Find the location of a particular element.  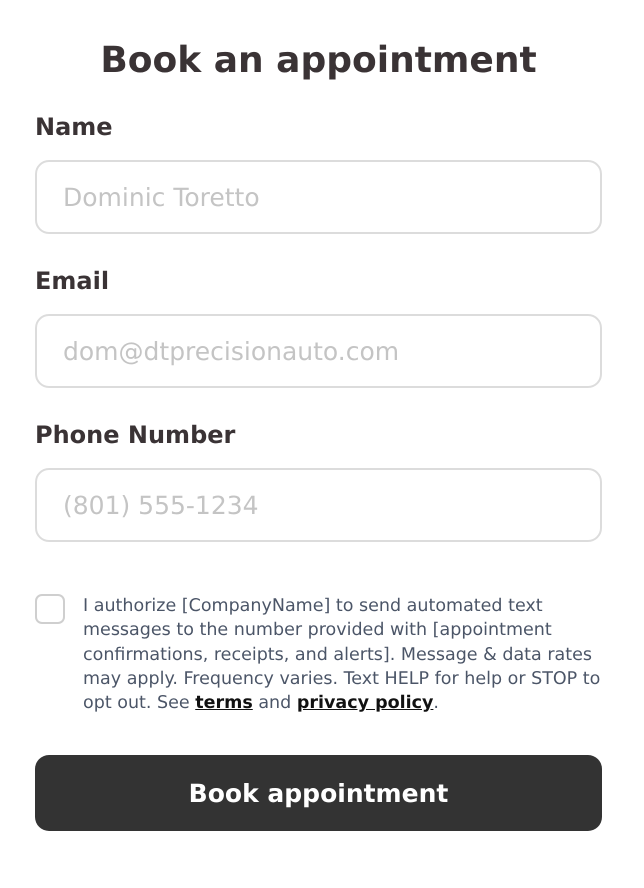

field-label: Email is located at coordinates (72, 281).